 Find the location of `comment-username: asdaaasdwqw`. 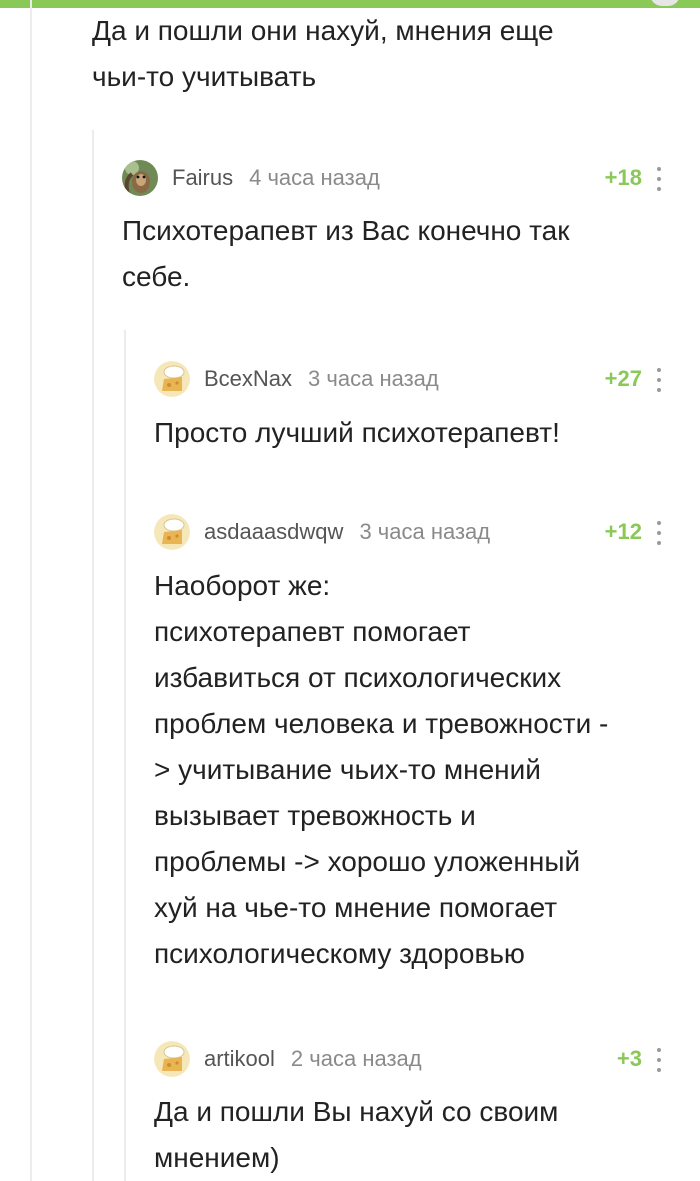

comment-username: asdaaasdwqw is located at coordinates (273, 532).